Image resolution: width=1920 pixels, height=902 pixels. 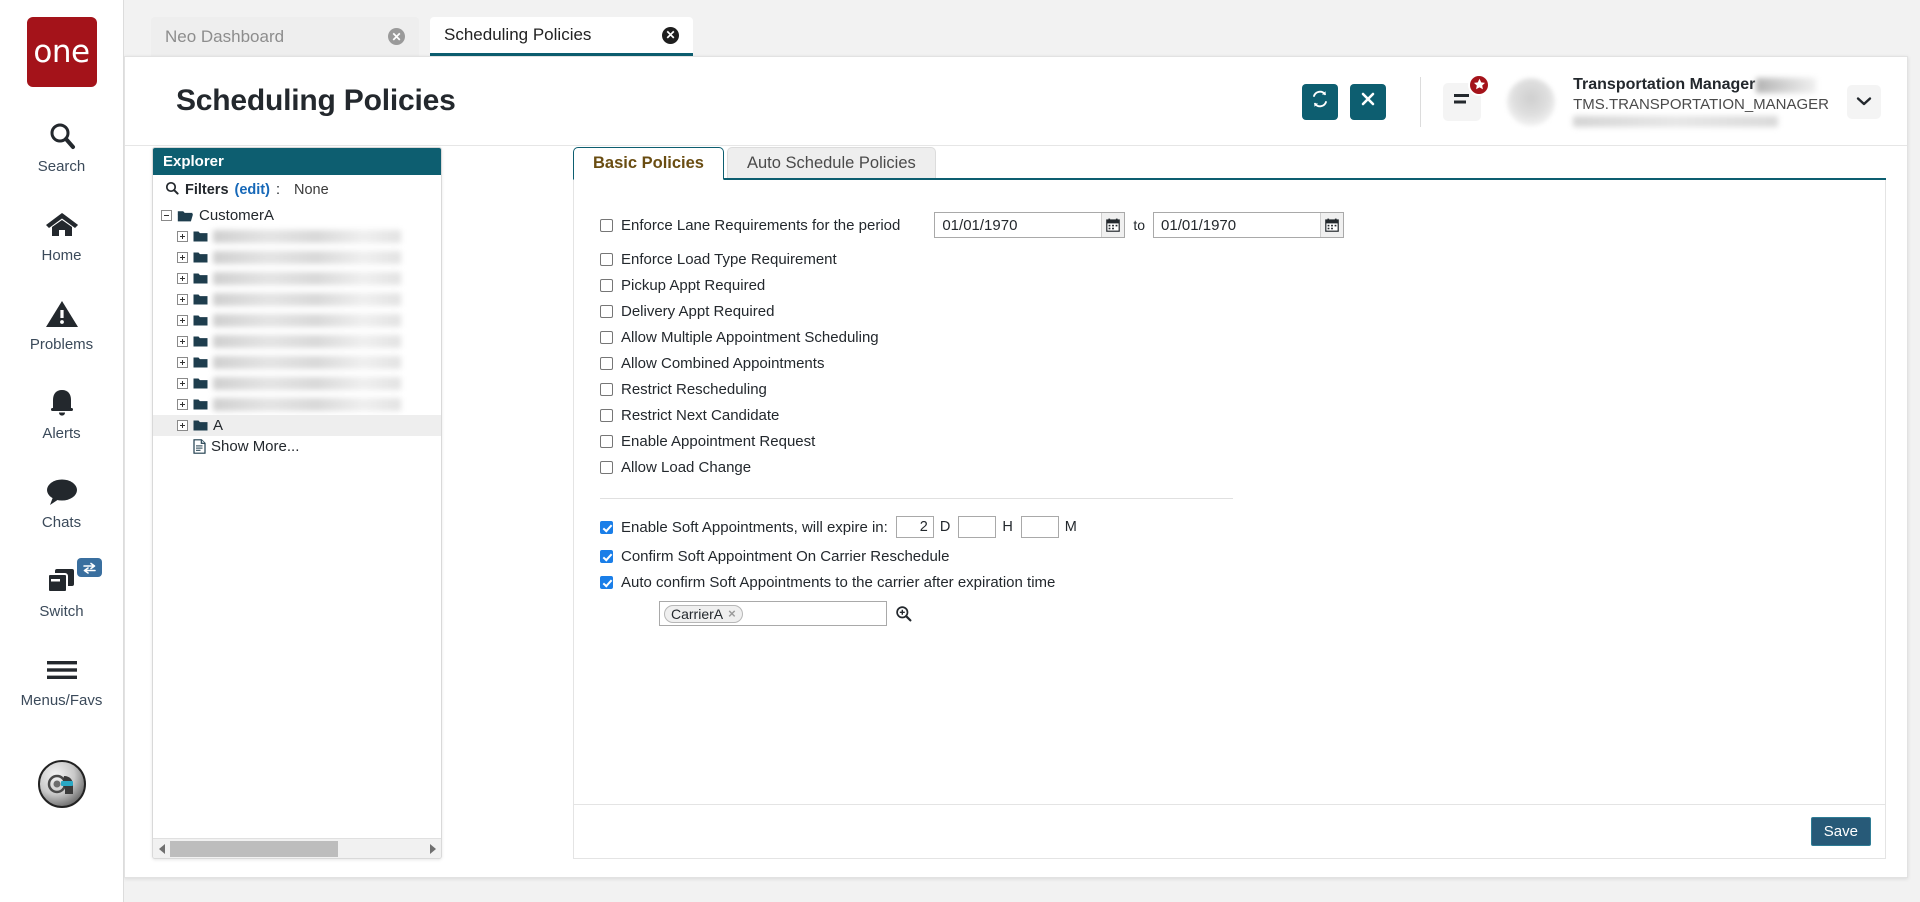 I want to click on browser-tab-scheduling-policies: Scheduling Policies ✕, so click(x=561, y=36).